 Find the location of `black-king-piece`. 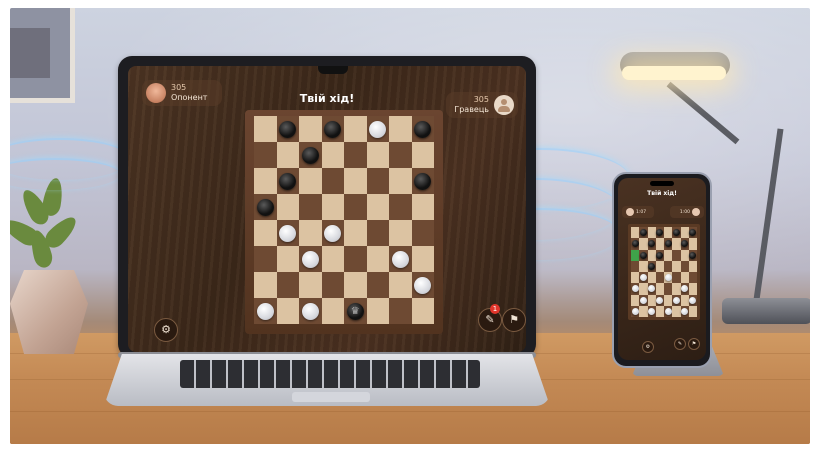

black-king-piece is located at coordinates (355, 311).